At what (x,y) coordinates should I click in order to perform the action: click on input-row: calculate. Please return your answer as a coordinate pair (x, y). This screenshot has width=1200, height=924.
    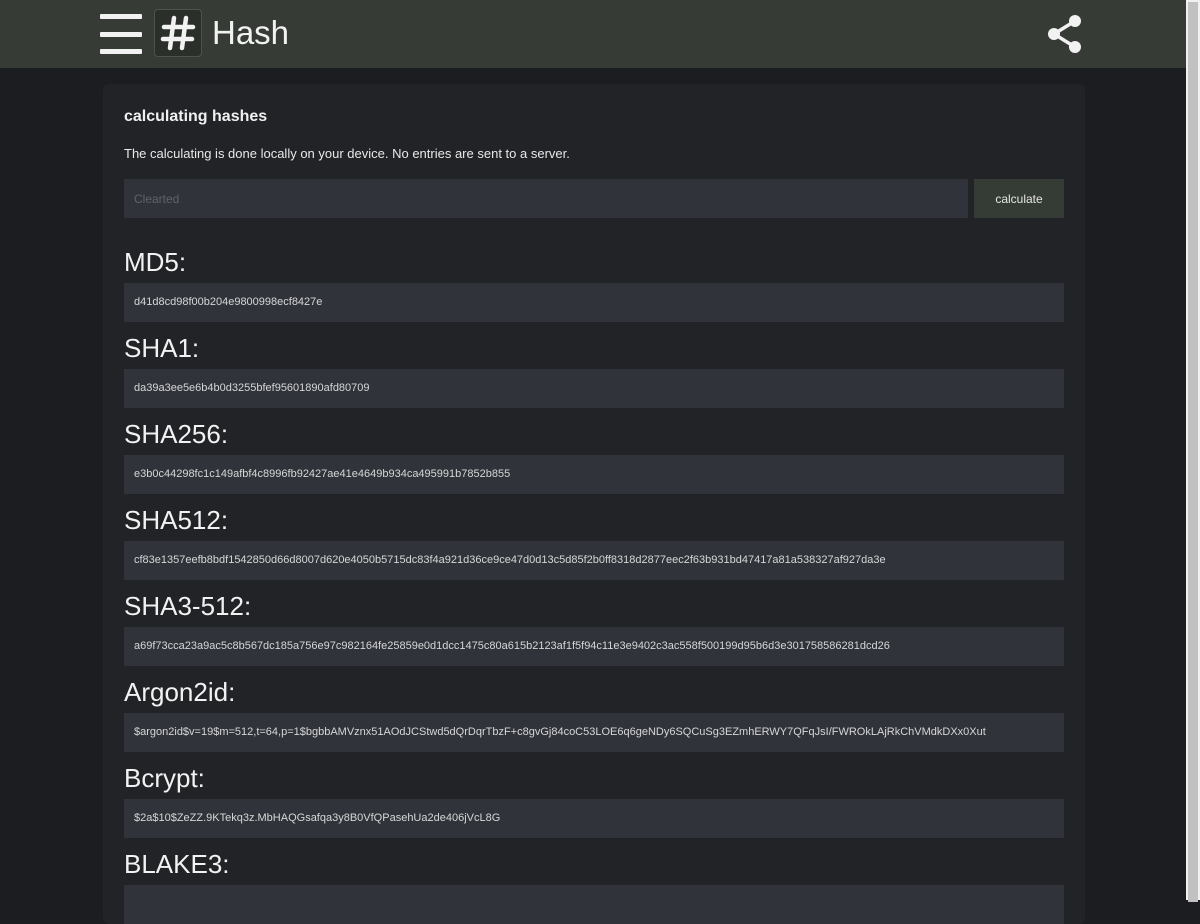
    Looking at the image, I should click on (594, 199).